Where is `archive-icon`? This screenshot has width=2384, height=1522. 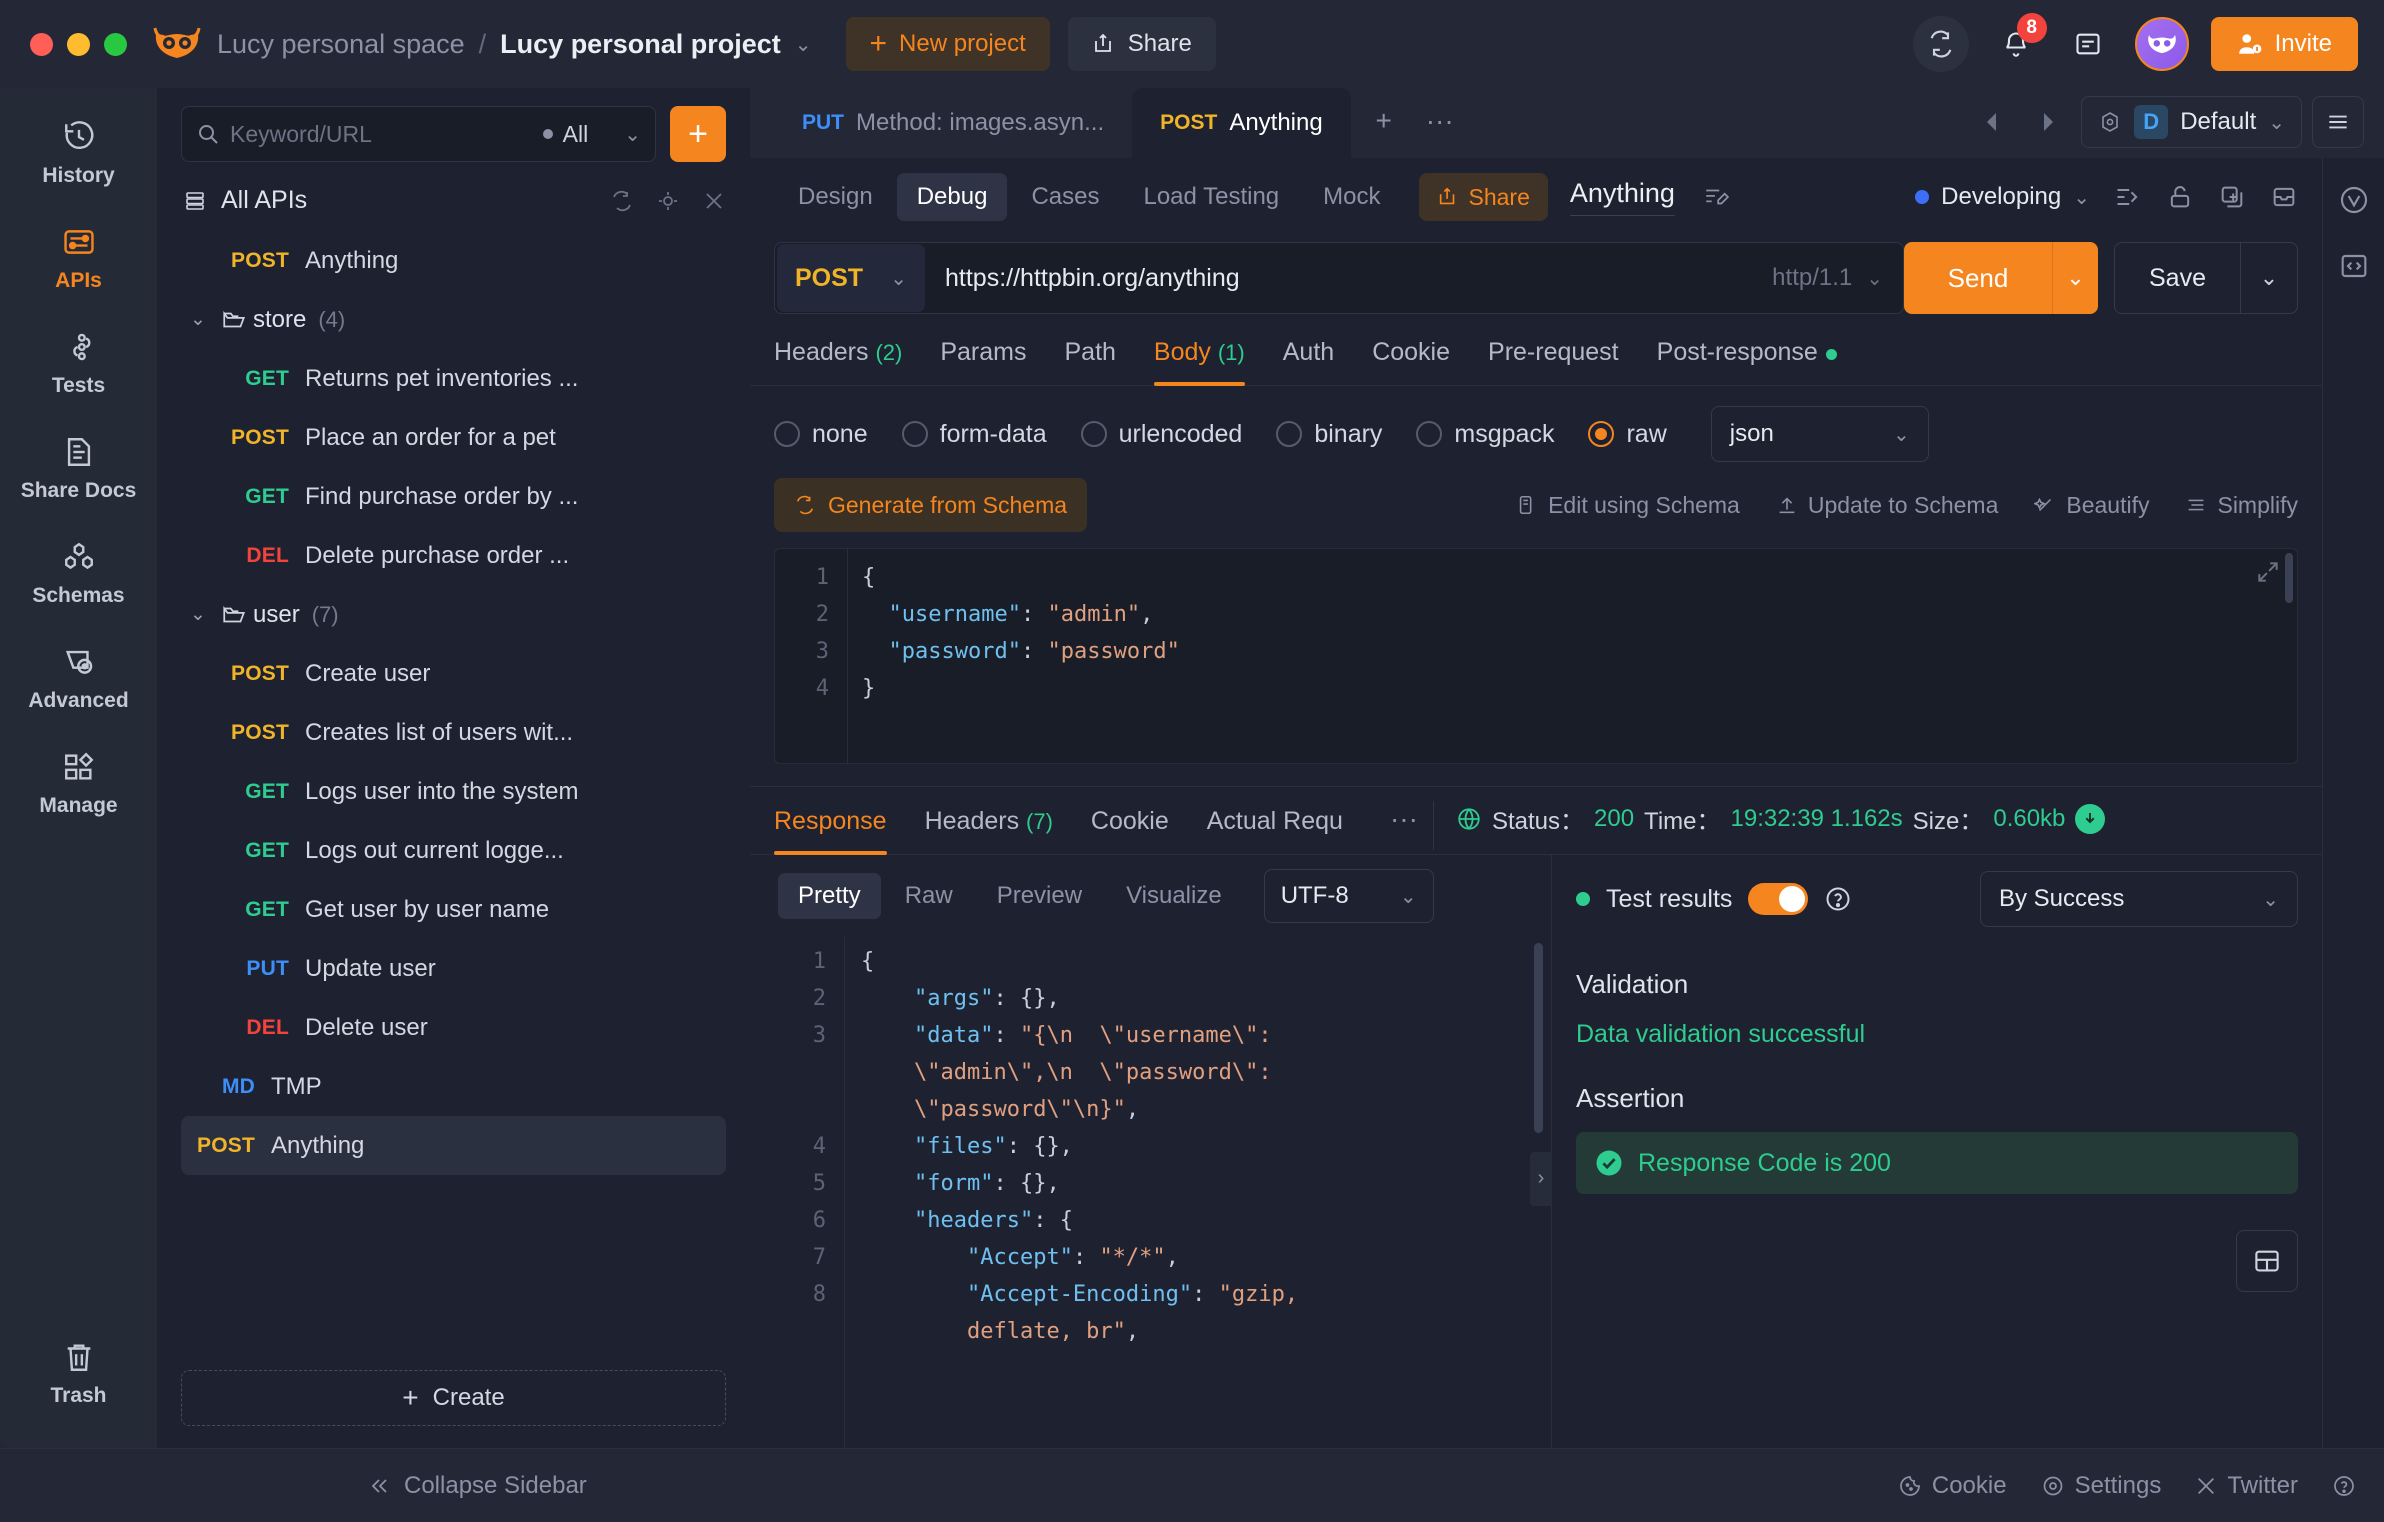 archive-icon is located at coordinates (2284, 197).